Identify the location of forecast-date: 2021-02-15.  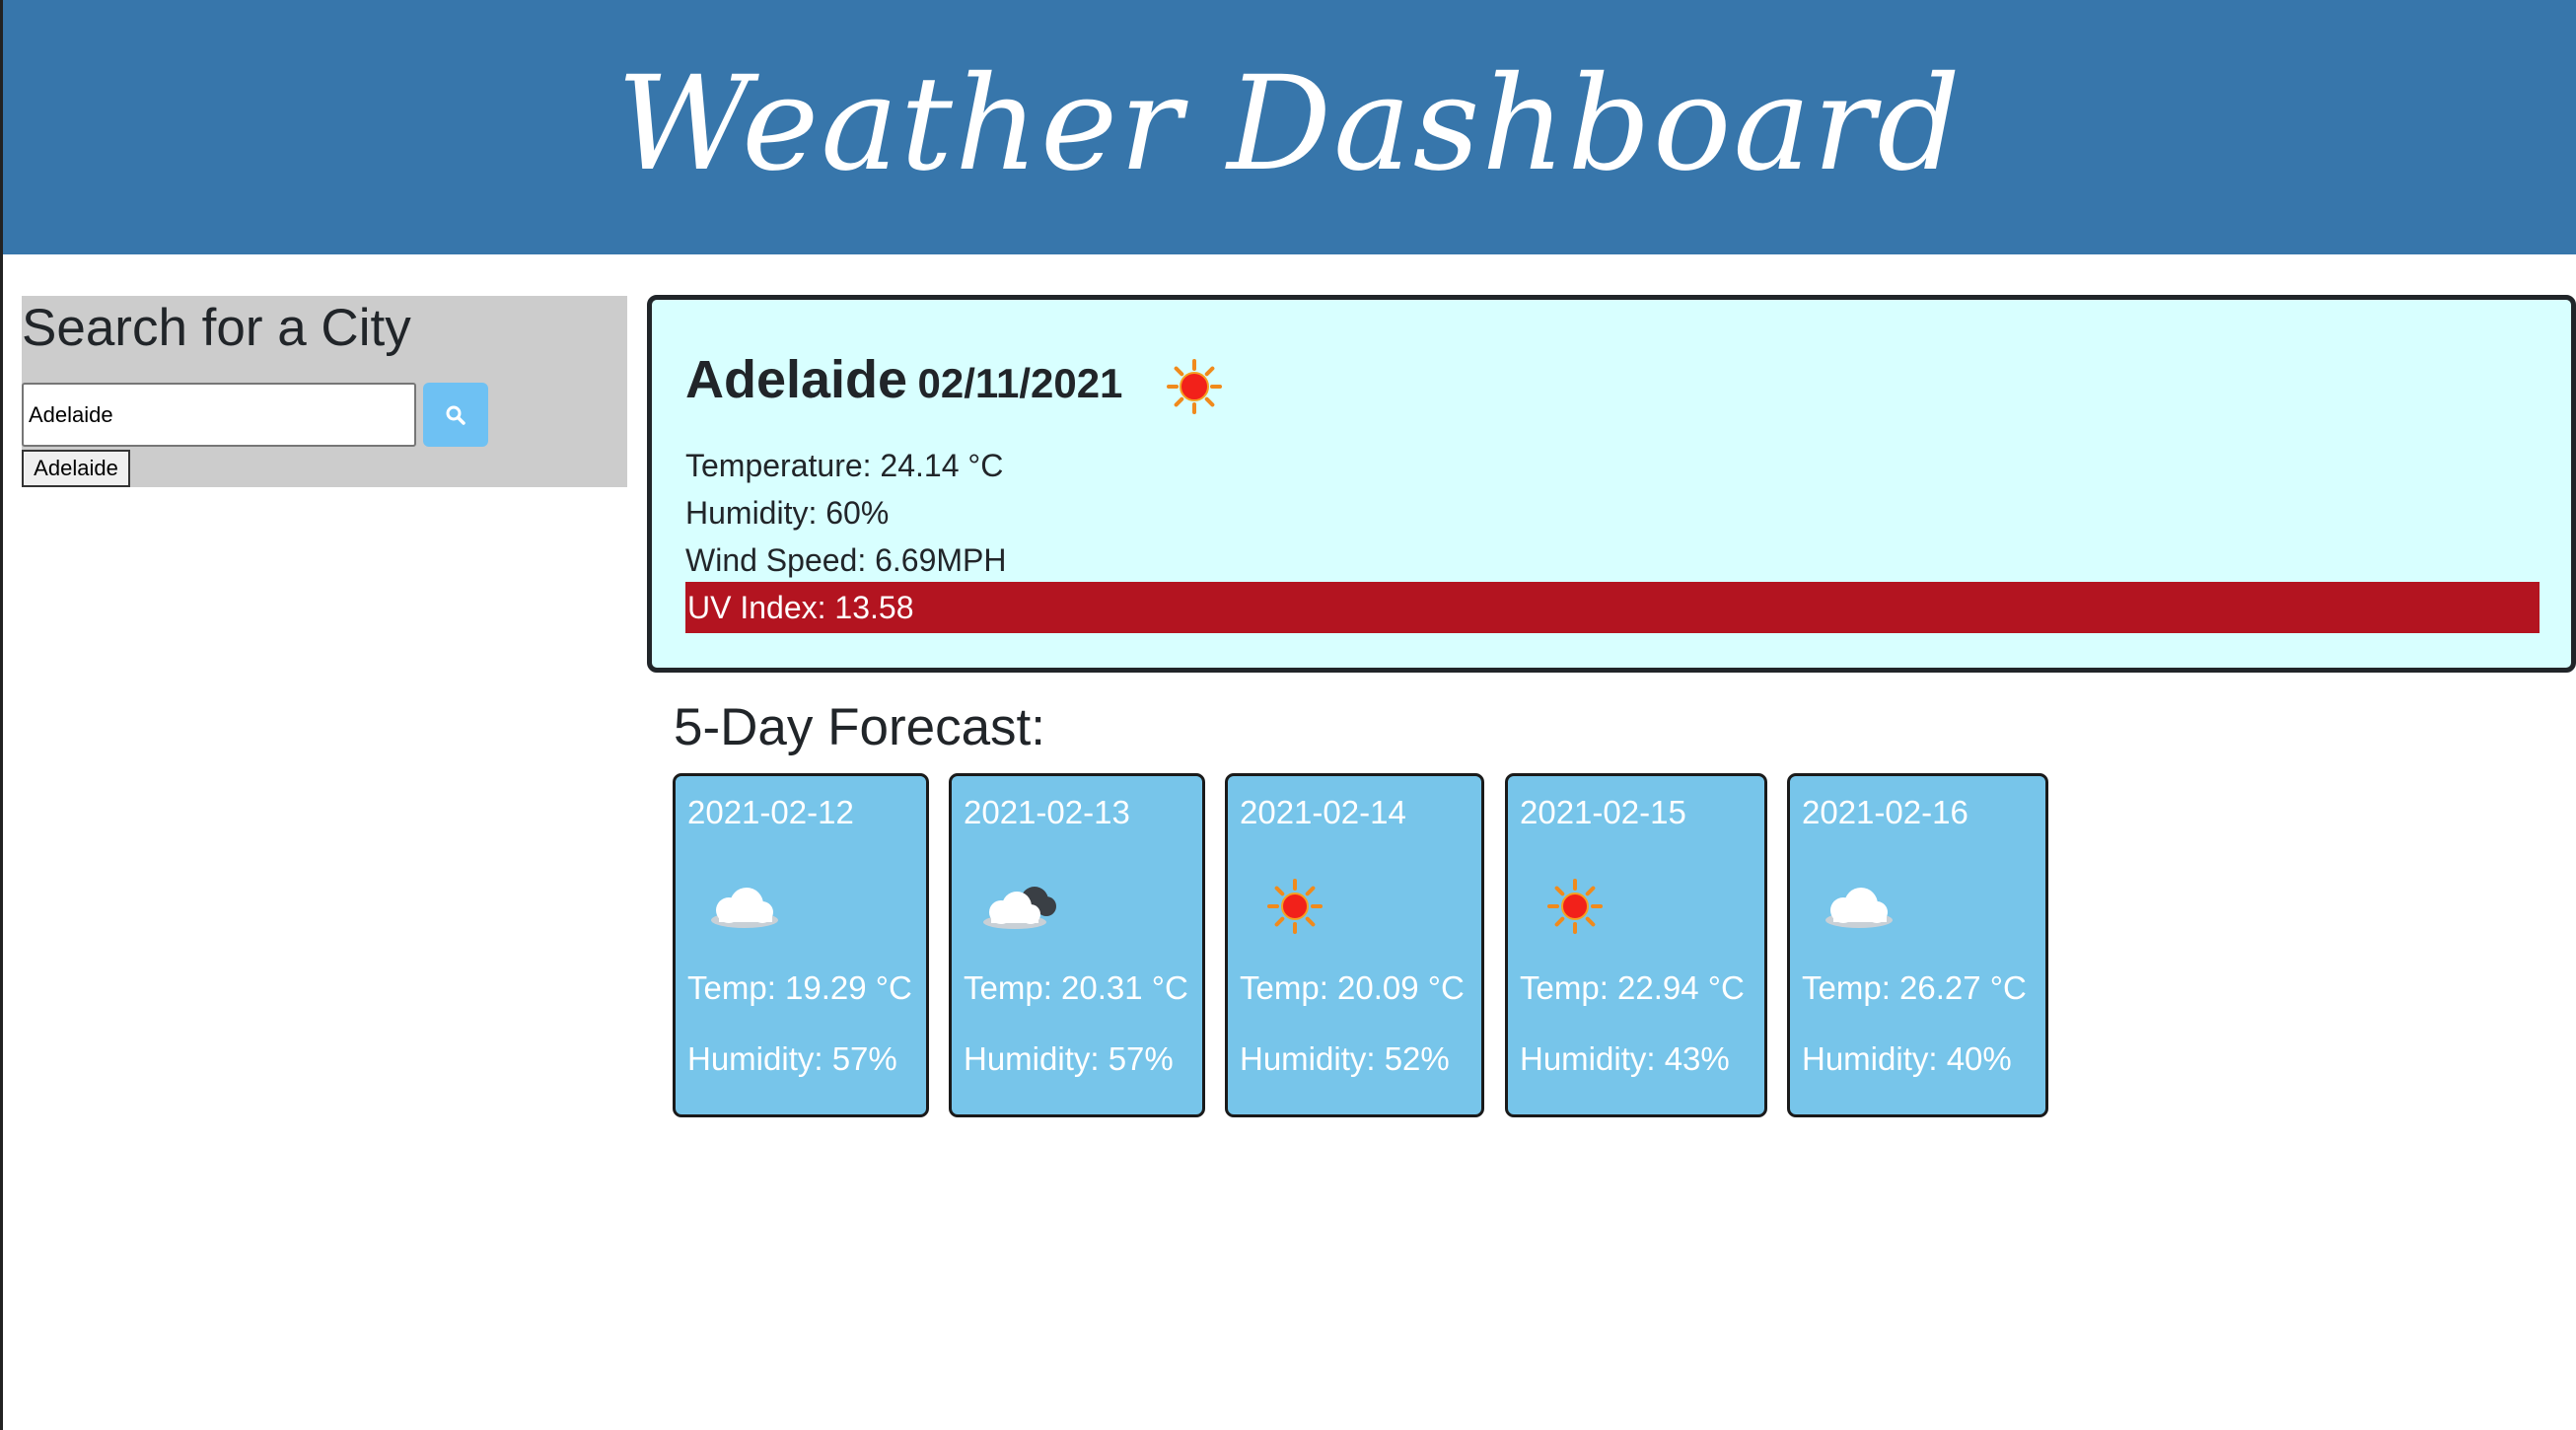
(1603, 812).